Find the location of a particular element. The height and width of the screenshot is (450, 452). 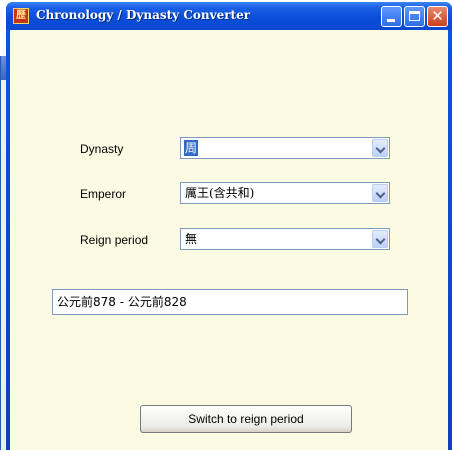

dynasty-select: 周 is located at coordinates (285, 148).